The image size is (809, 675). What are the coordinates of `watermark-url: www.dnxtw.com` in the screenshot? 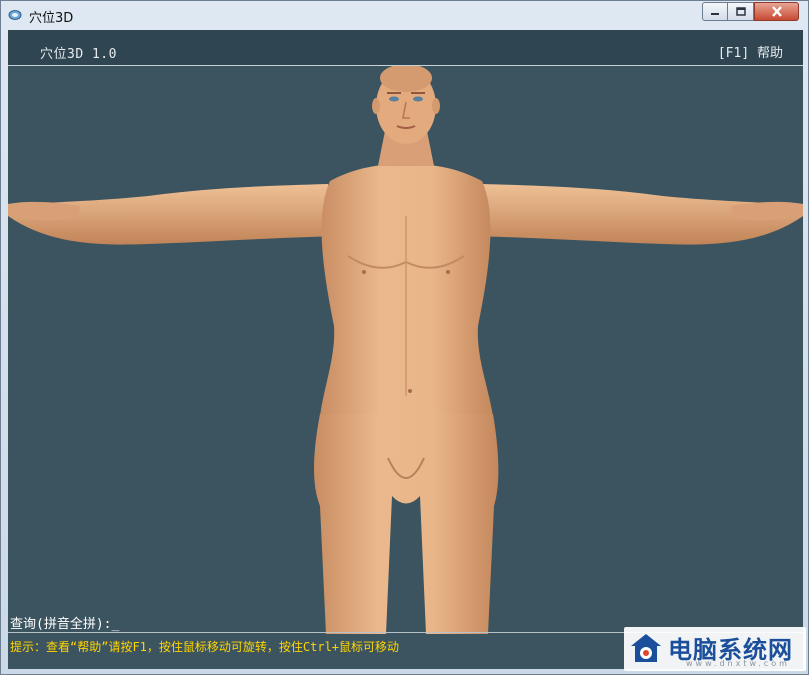 It's located at (738, 663).